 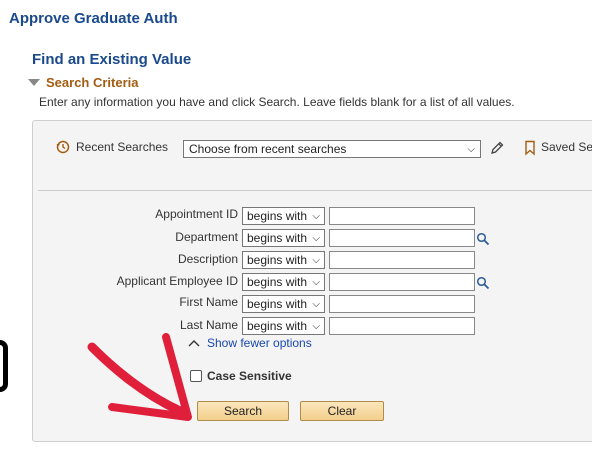 I want to click on search-criteria-toggle: Search Criteria, so click(x=83, y=82).